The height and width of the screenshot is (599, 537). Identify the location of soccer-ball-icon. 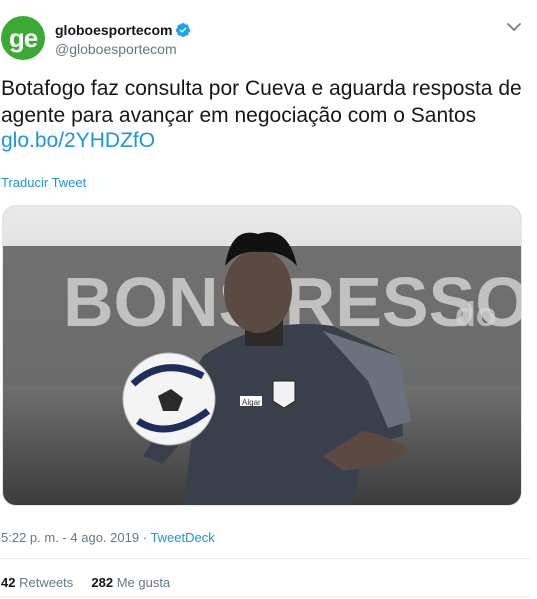
(169, 399).